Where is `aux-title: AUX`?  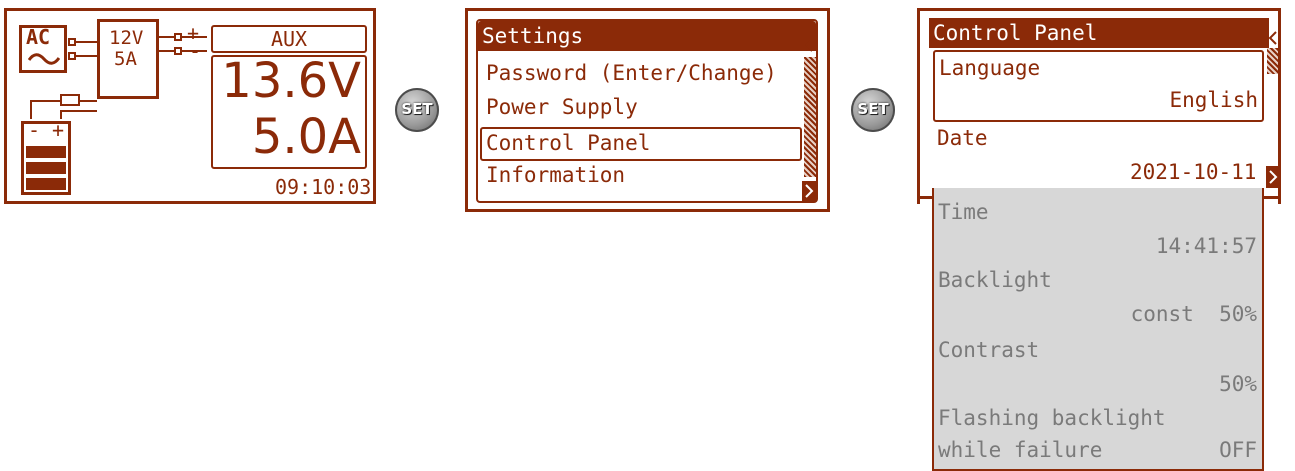
aux-title: AUX is located at coordinates (289, 39).